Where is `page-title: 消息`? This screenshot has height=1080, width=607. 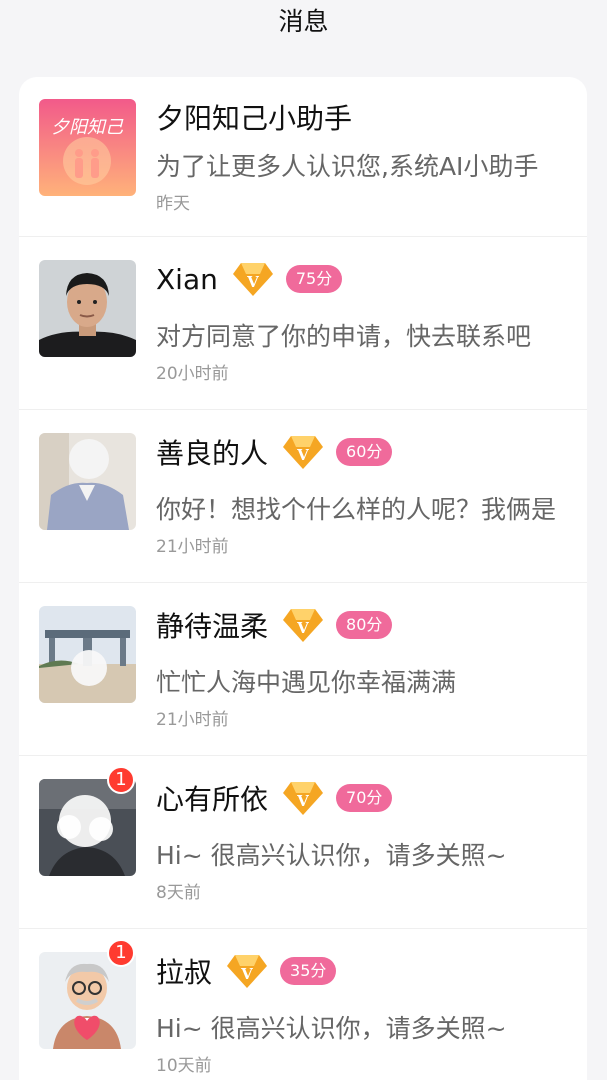
page-title: 消息 is located at coordinates (303, 21).